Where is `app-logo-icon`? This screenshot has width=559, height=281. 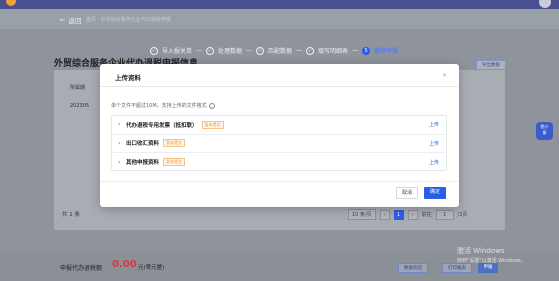 app-logo-icon is located at coordinates (11, 3).